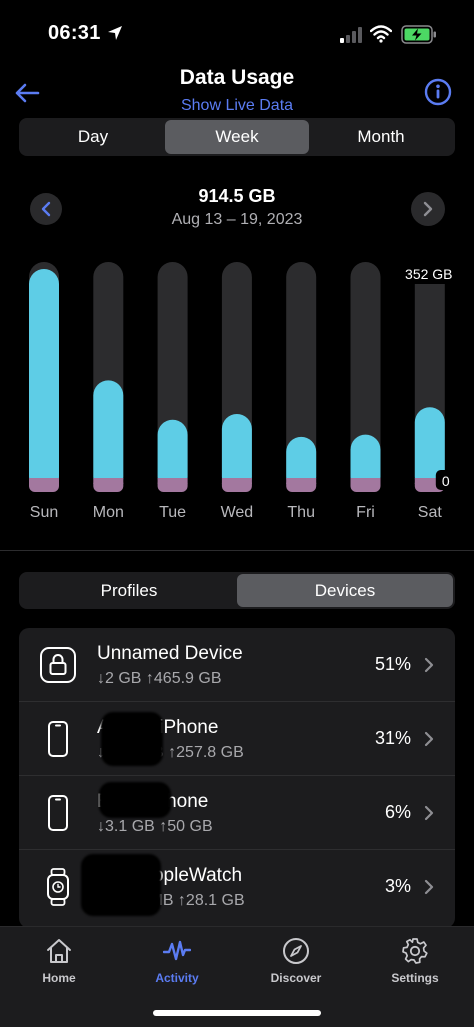 This screenshot has height=1027, width=474. I want to click on device-usage: ↓2 GB ↑465.9 GB, so click(159, 678).